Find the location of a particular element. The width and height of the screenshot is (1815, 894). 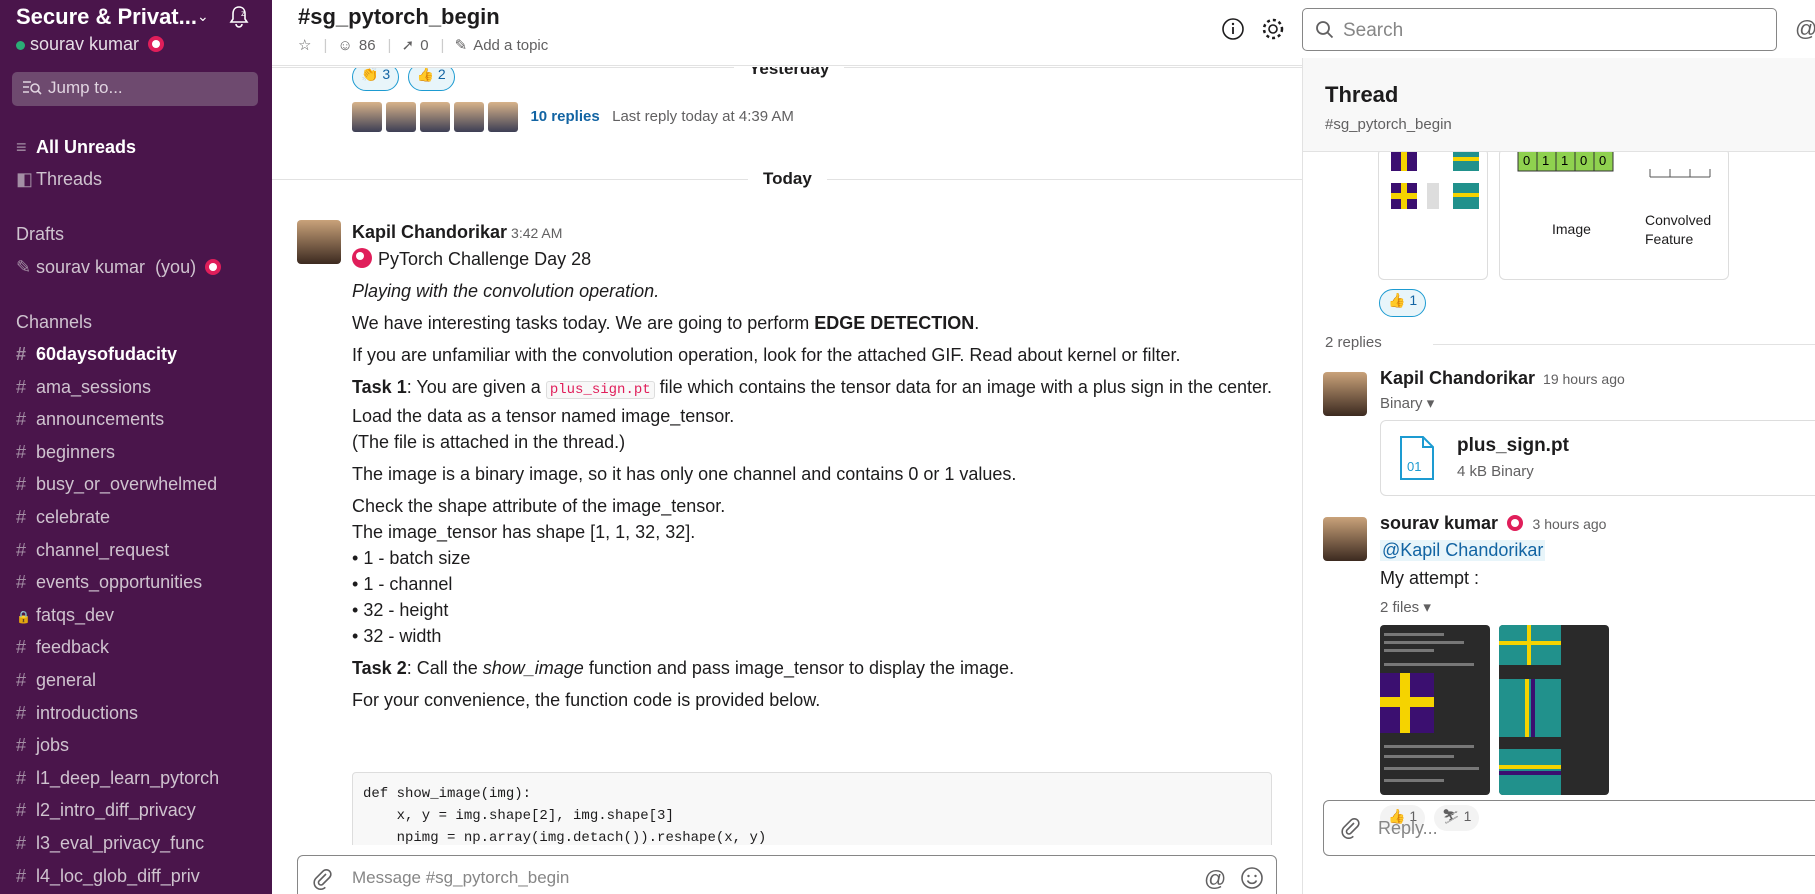

star-icon: ☆ is located at coordinates (304, 45).